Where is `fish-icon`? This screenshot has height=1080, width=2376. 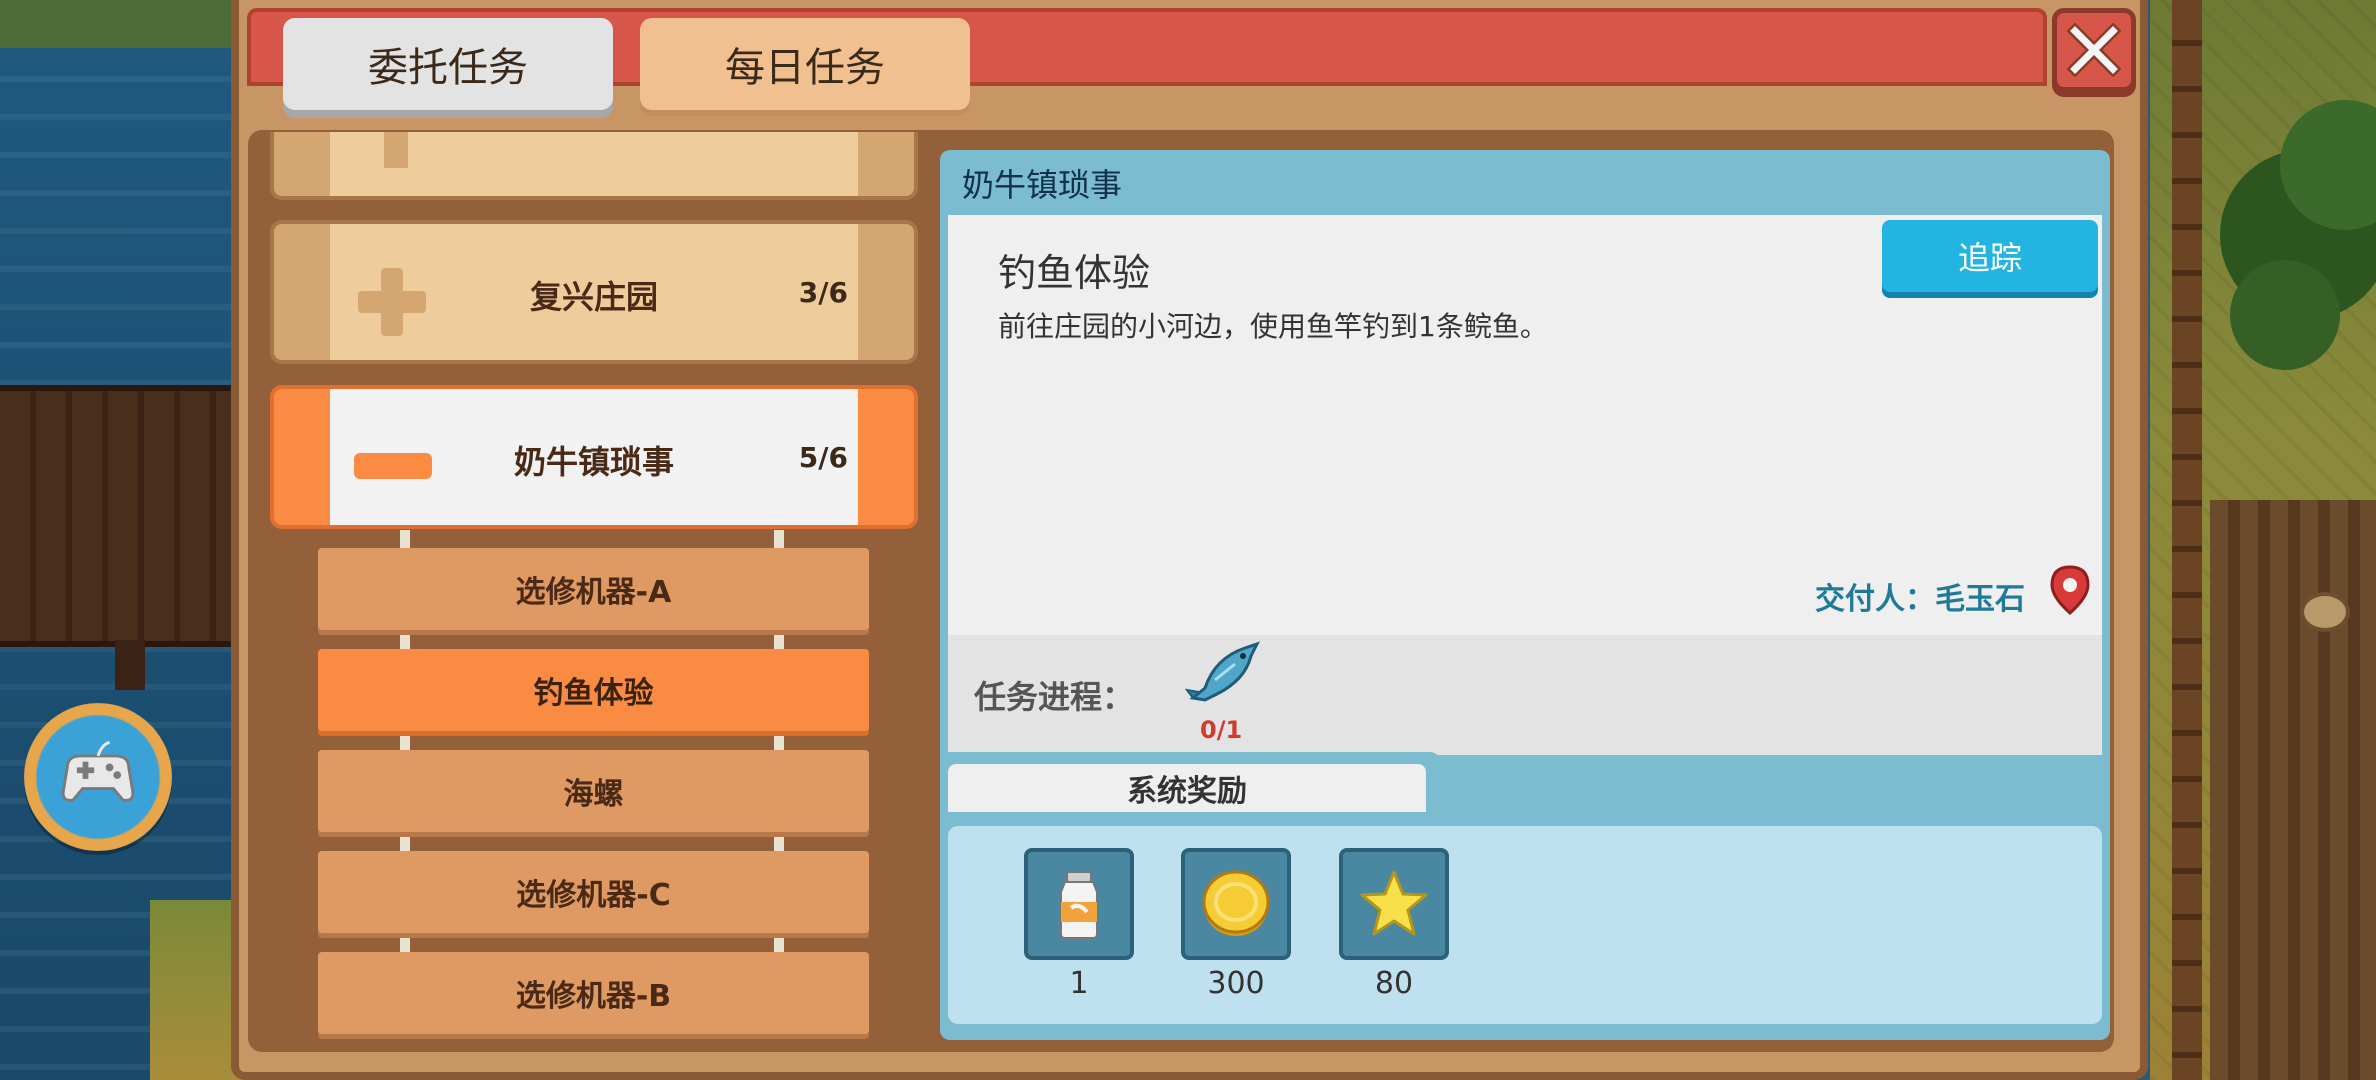
fish-icon is located at coordinates (1222, 671).